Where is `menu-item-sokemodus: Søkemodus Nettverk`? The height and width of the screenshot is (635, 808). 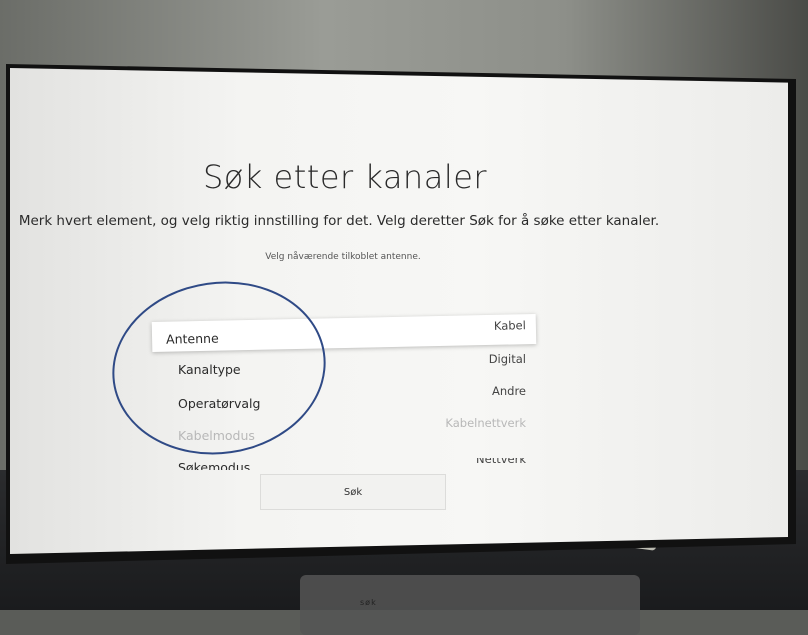
menu-item-sokemodus: Søkemodus Nettverk is located at coordinates (344, 464).